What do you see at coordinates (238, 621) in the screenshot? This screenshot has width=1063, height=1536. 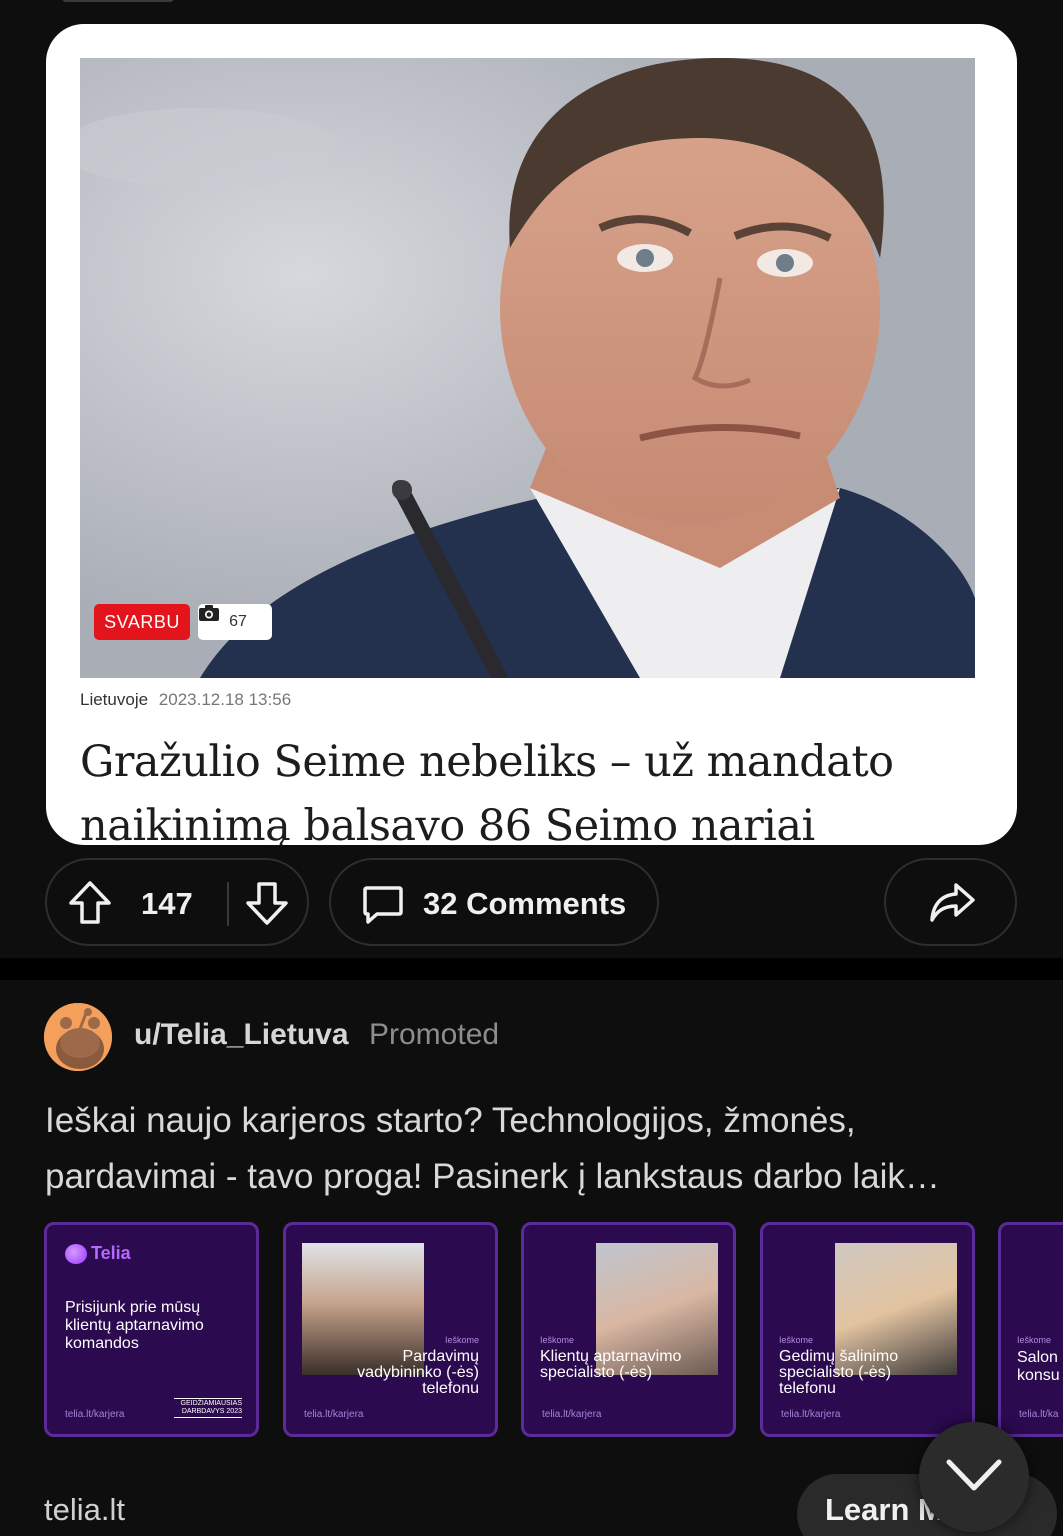 I see `photo-count: 67` at bounding box center [238, 621].